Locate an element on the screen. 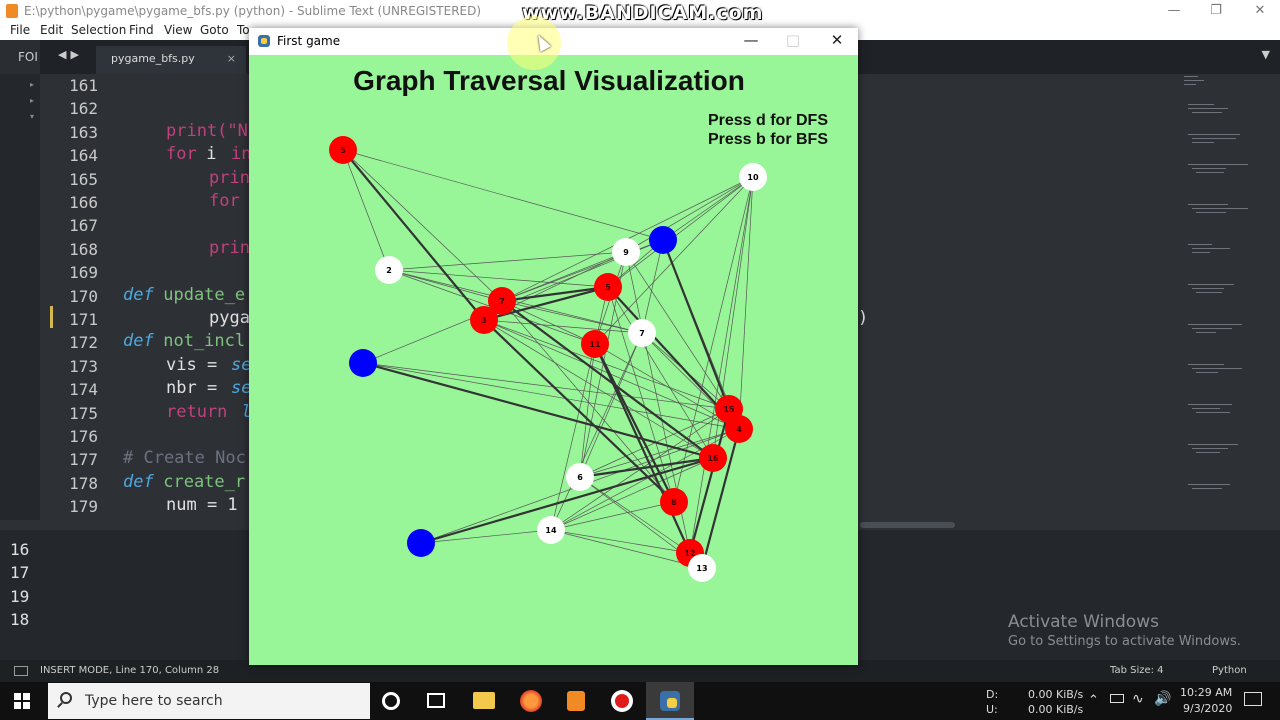 This screenshot has height=720, width=1280. firefox-icon is located at coordinates (531, 701).